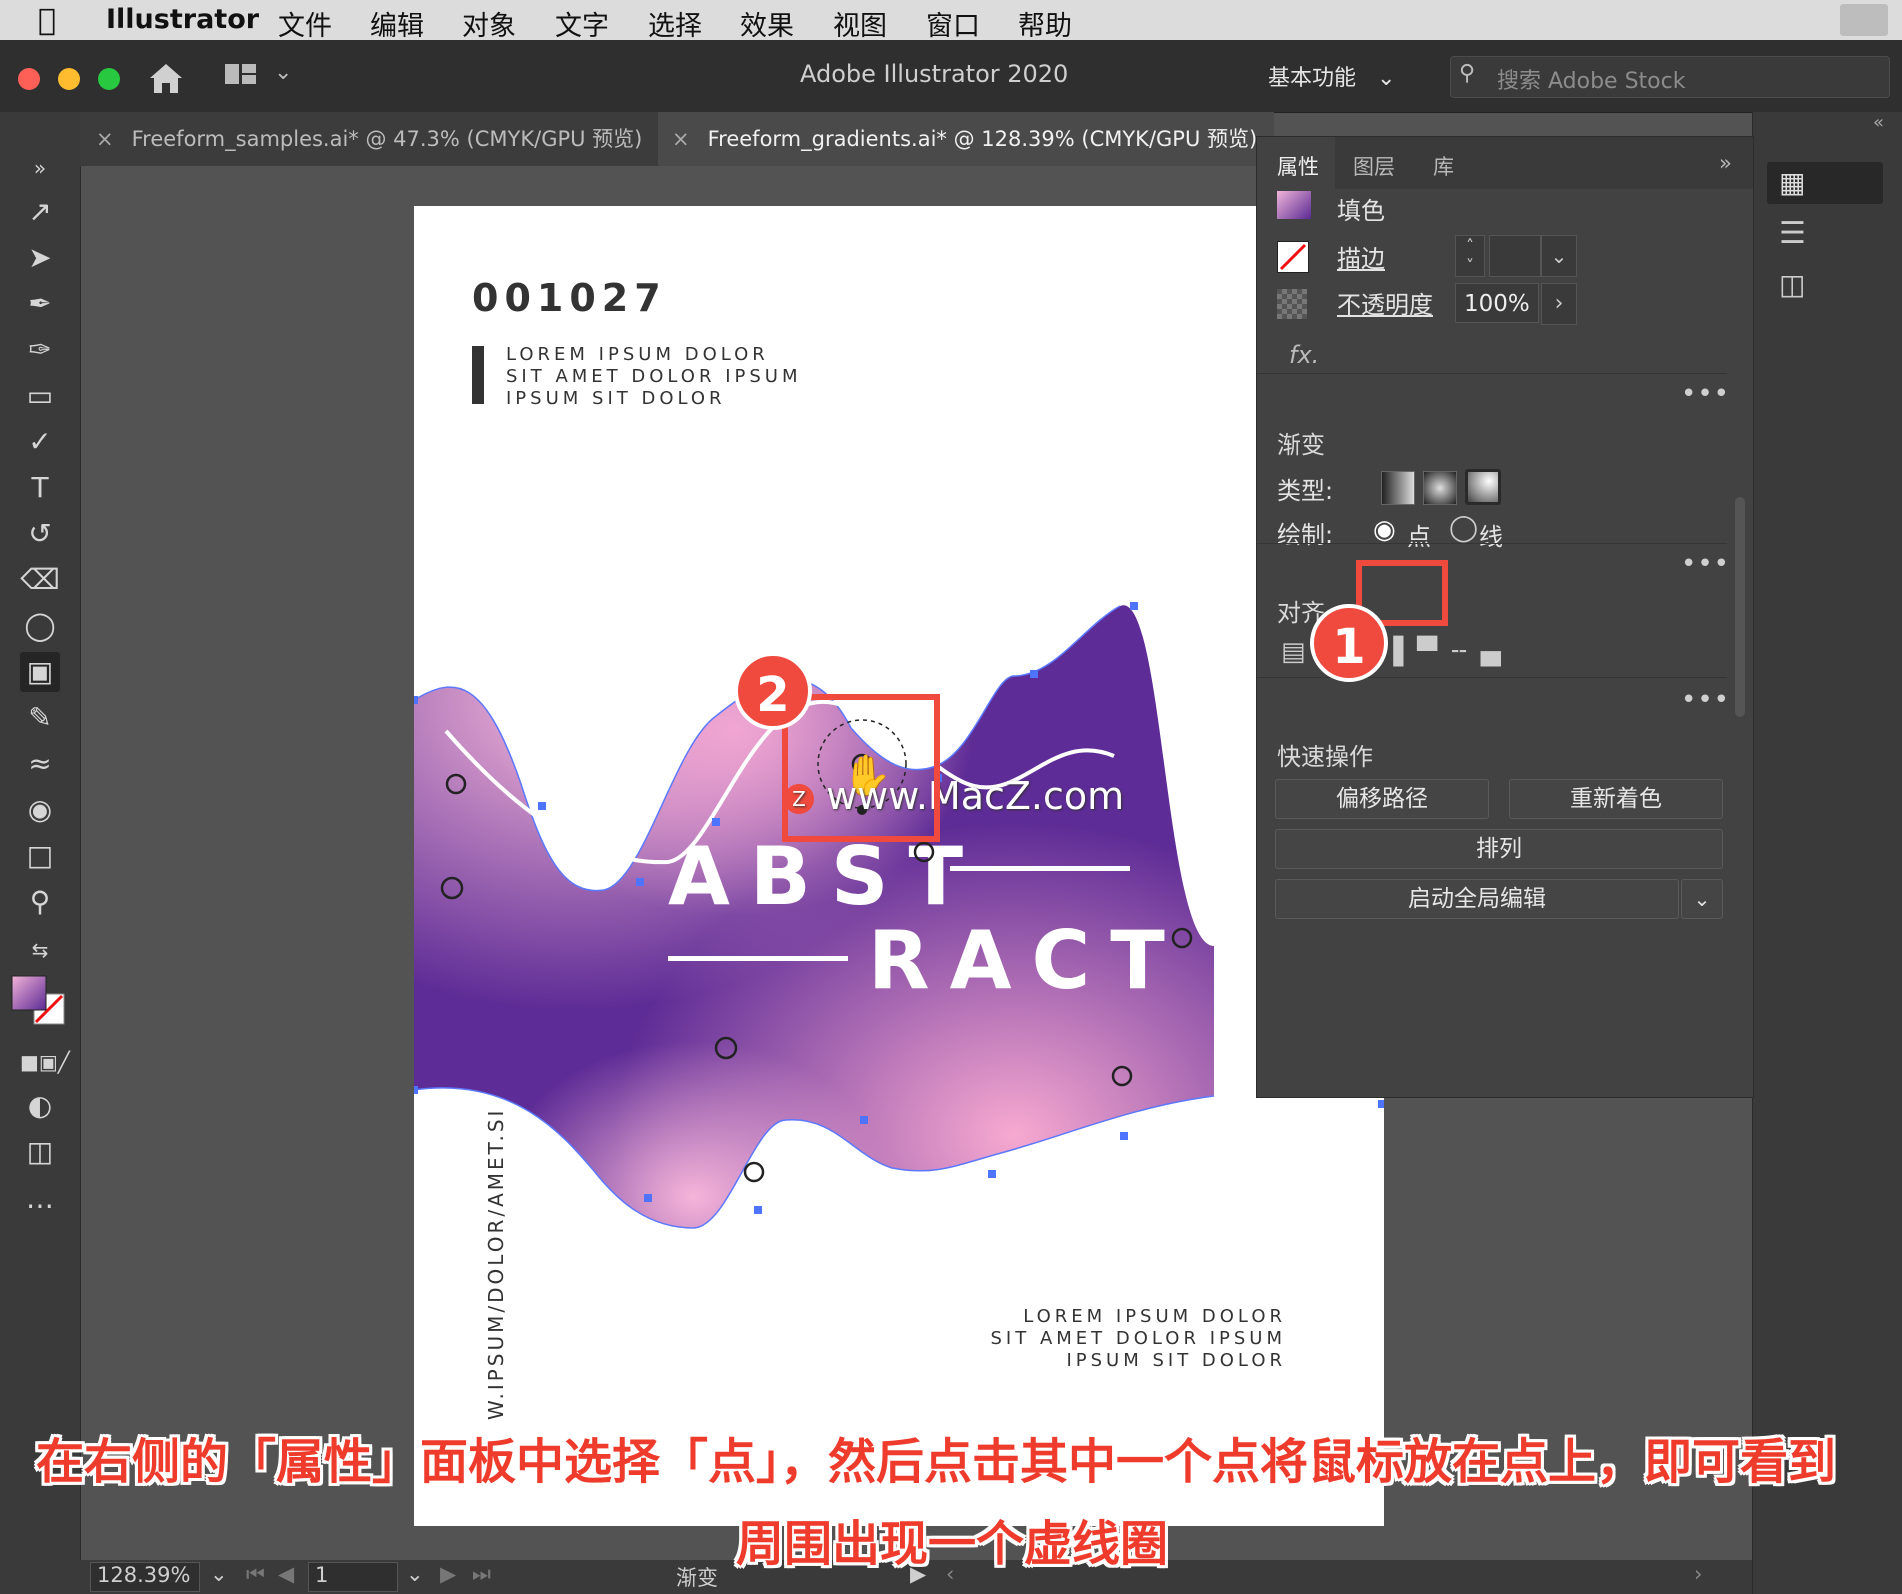  I want to click on fx-button: fx., so click(1304, 355).